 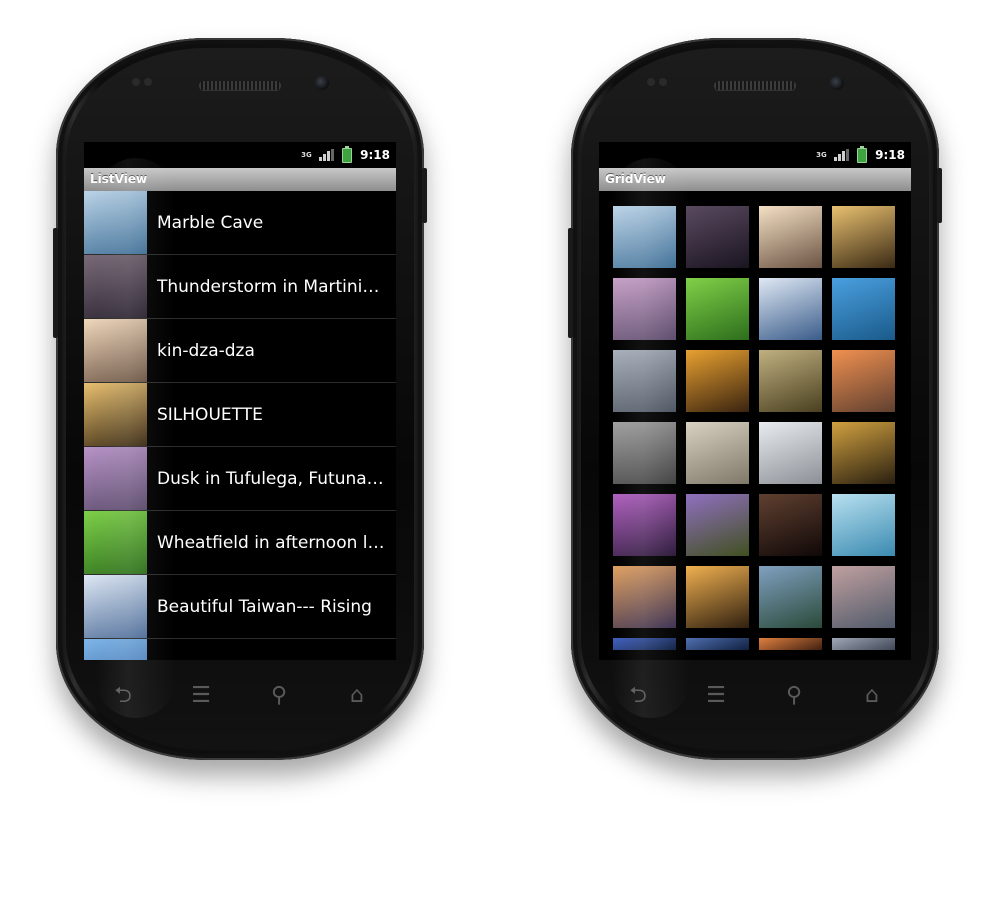 I want to click on list-item-label: Wheatfield in afternoon light, so click(x=272, y=542).